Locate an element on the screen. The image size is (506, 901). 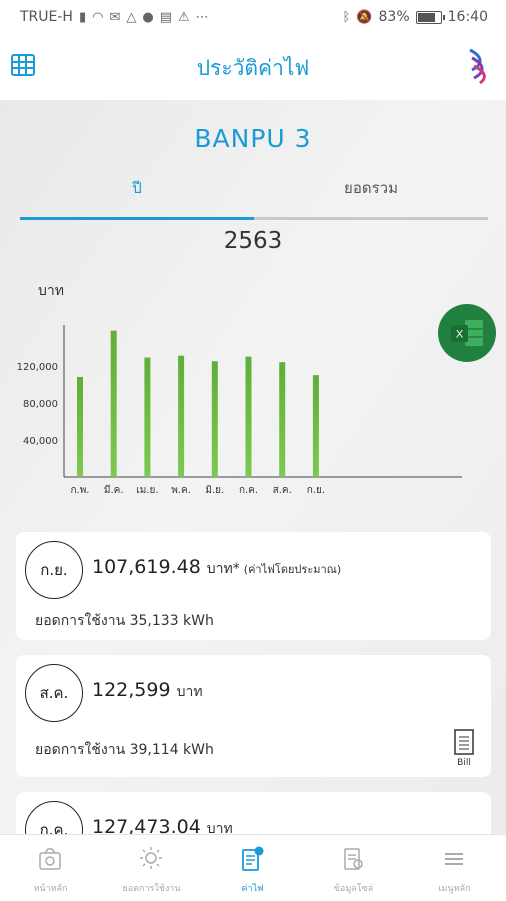
bill-icon is located at coordinates (253, 858).